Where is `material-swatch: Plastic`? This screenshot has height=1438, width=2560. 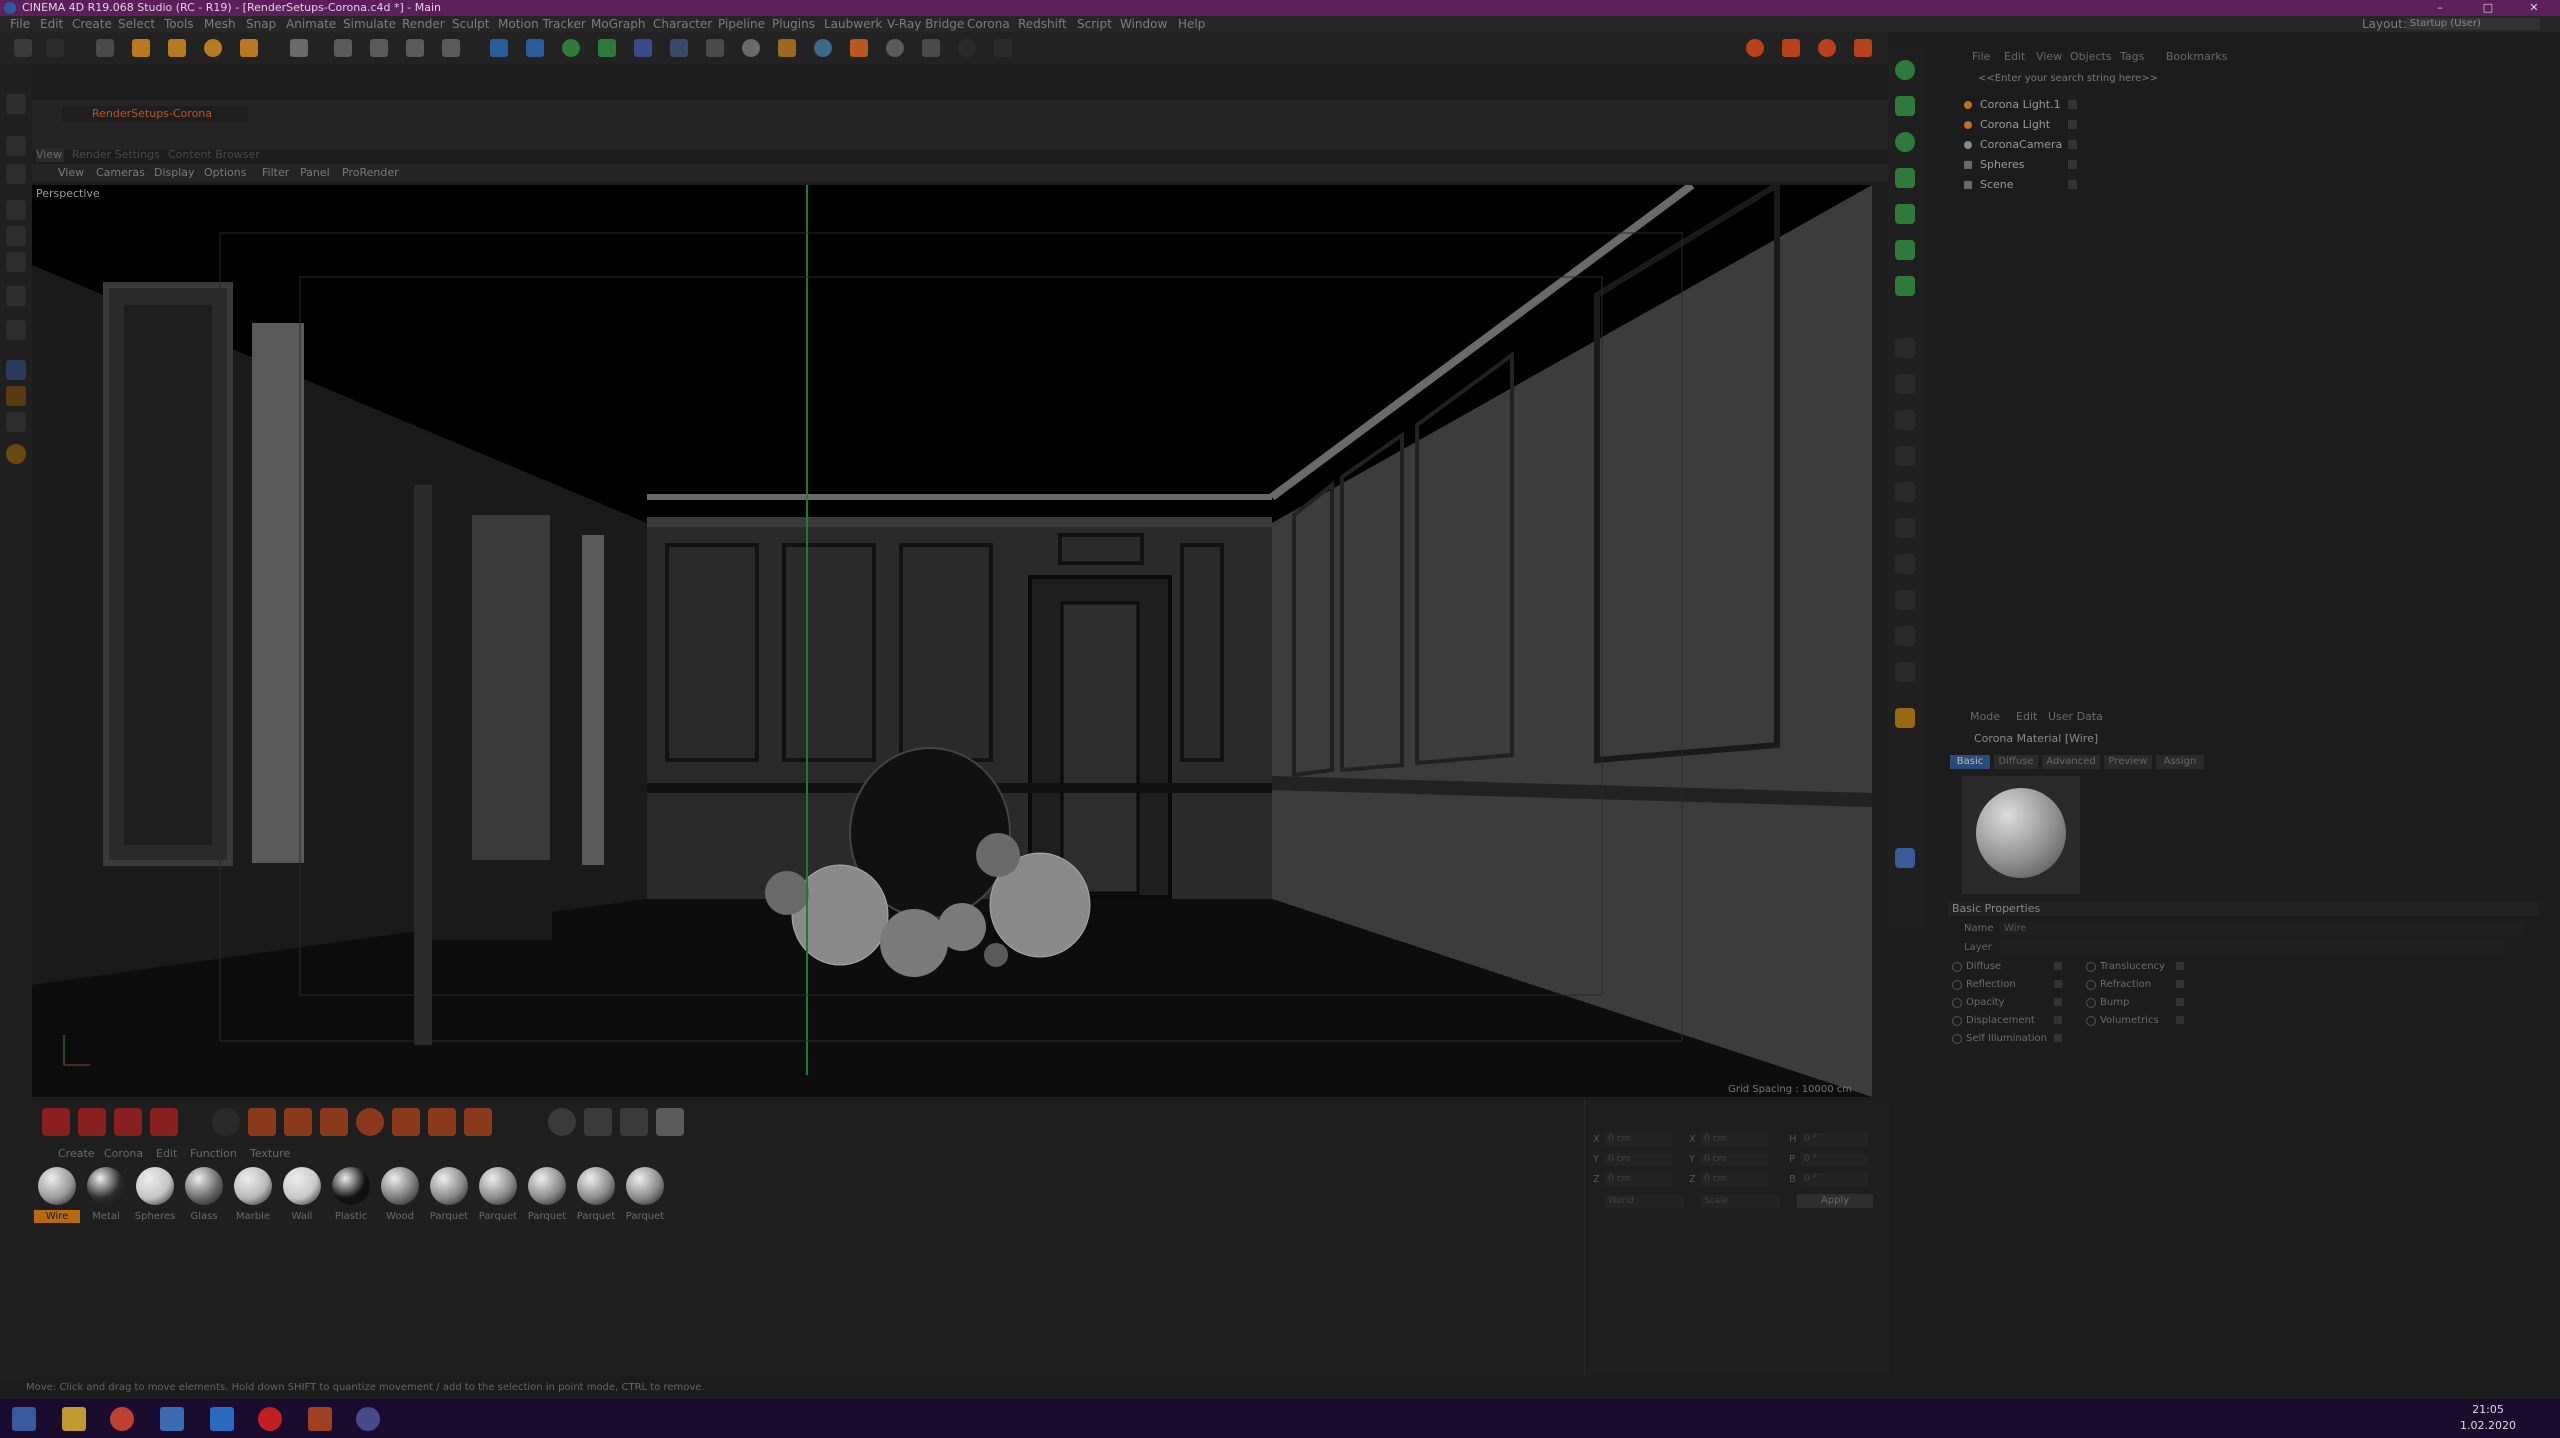
material-swatch: Plastic is located at coordinates (351, 1196).